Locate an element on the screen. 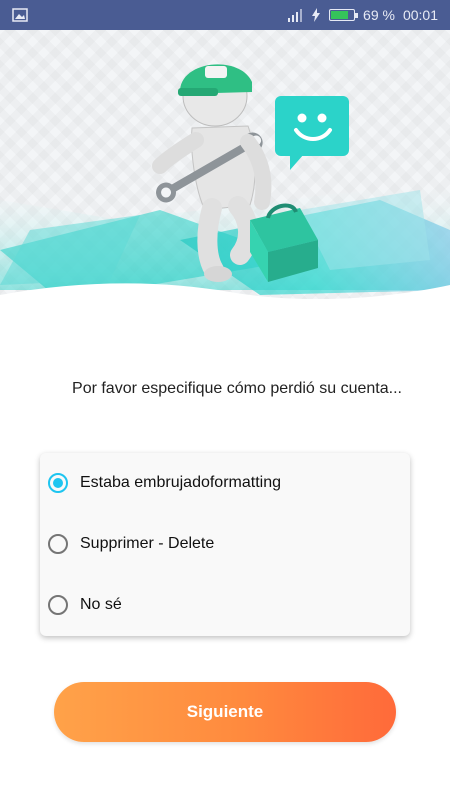  option-supprimer-delete: Supprimer - Delete is located at coordinates (223, 544).